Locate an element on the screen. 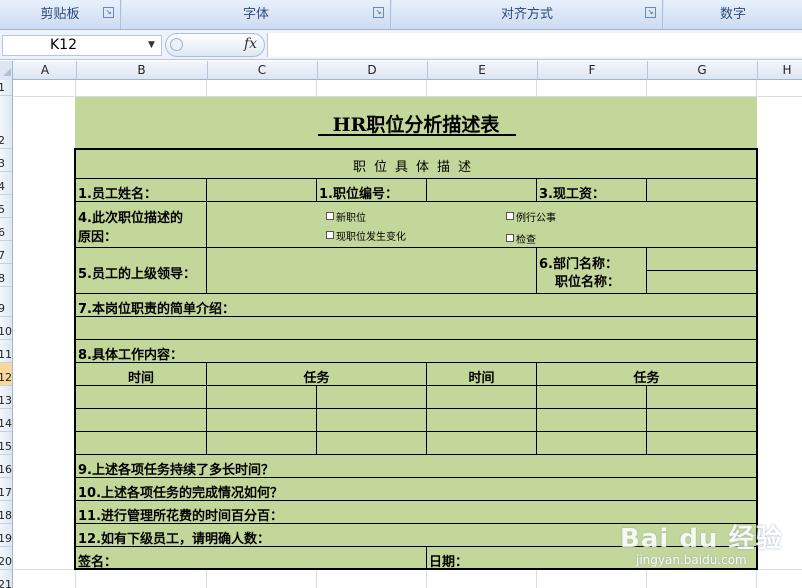 This screenshot has height=588, width=802. label-q12: 12.如有下级员工，请明确人数： is located at coordinates (174, 539).